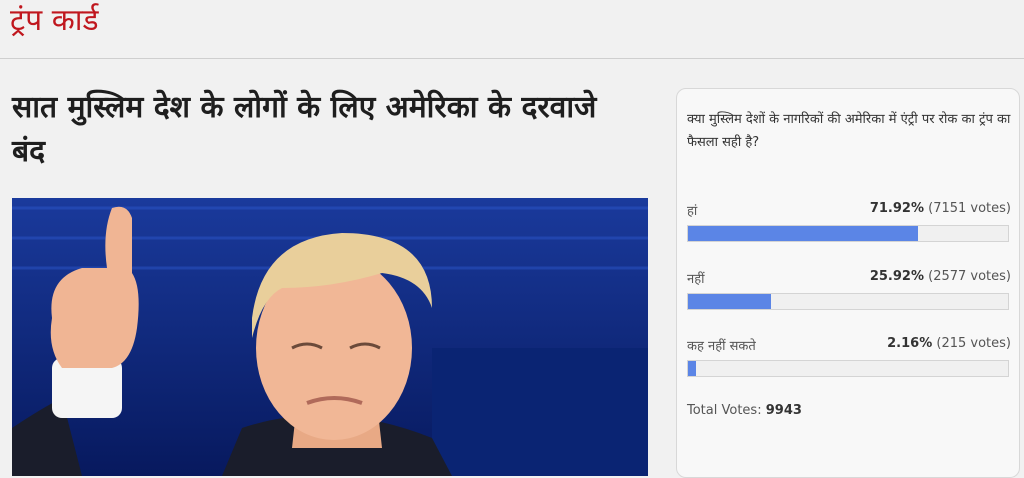 The height and width of the screenshot is (478, 1024). I want to click on poll-option-votes: (2577 votes), so click(969, 276).